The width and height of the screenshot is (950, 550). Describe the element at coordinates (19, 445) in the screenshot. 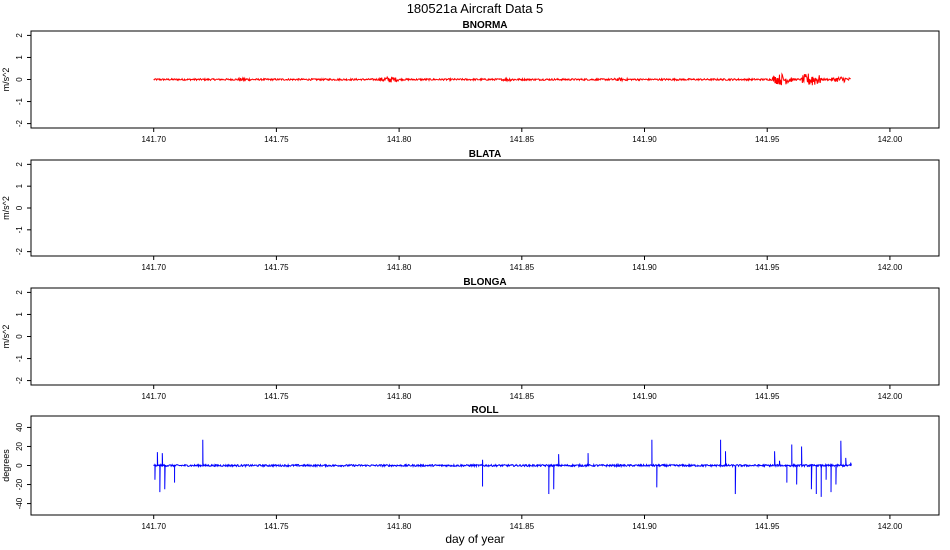

I see `y-tick-label: 20` at that location.